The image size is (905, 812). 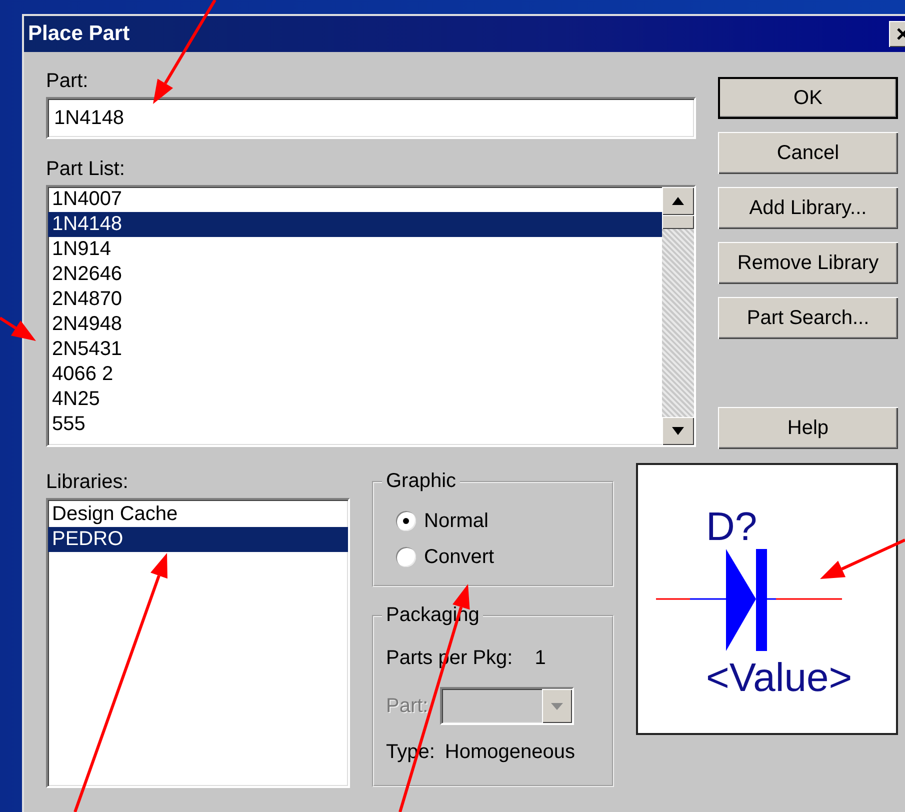 What do you see at coordinates (456, 521) in the screenshot?
I see `radio-label: Normal` at bounding box center [456, 521].